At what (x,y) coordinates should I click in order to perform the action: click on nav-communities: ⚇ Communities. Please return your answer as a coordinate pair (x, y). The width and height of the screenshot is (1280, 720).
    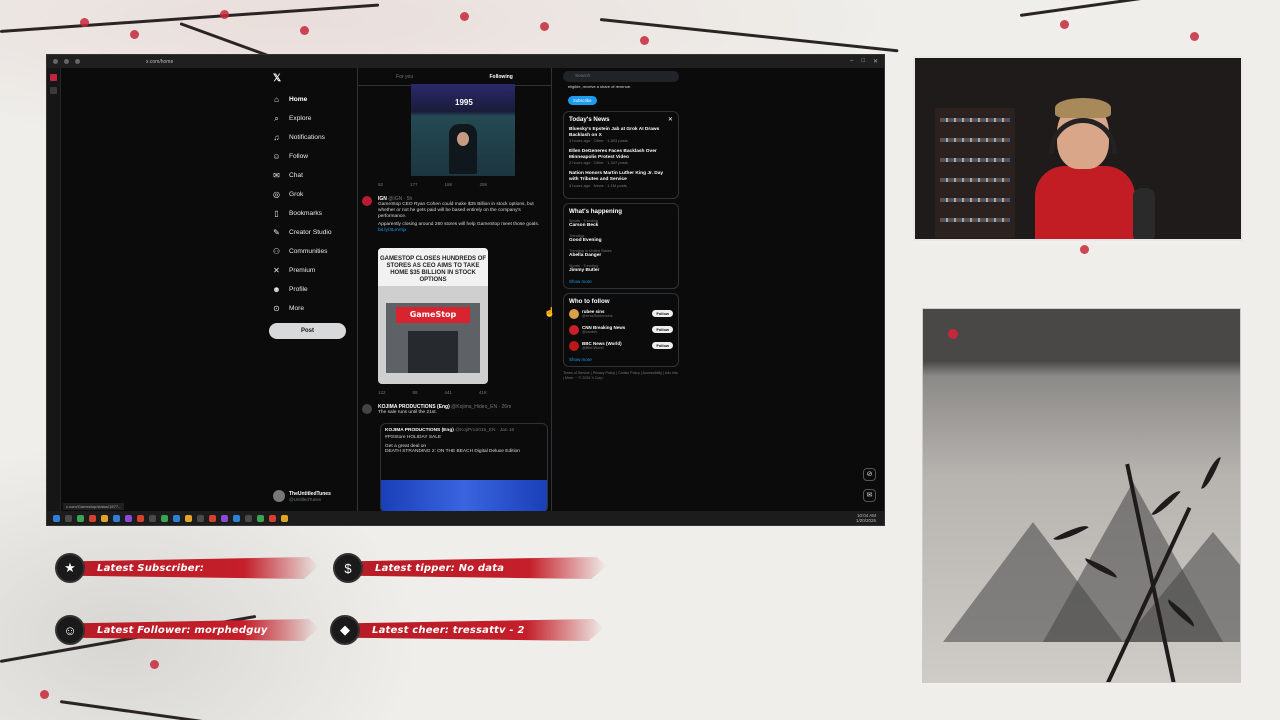
    Looking at the image, I should click on (317, 251).